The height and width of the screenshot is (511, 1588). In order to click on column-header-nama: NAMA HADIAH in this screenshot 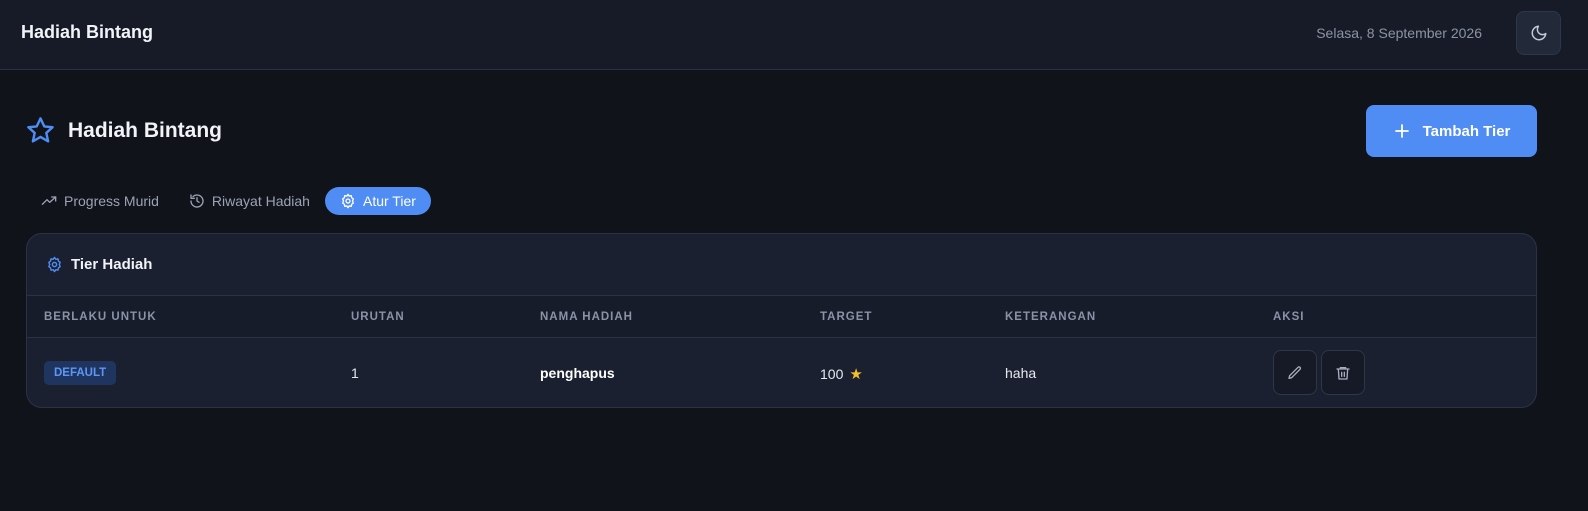, I will do `click(586, 317)`.